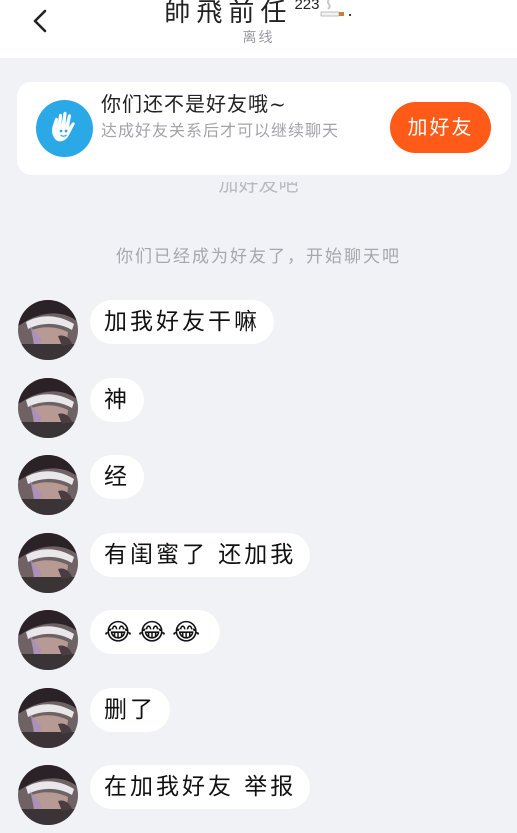  I want to click on banner-description: 达成好友关系后才可以继续聊天, so click(220, 130).